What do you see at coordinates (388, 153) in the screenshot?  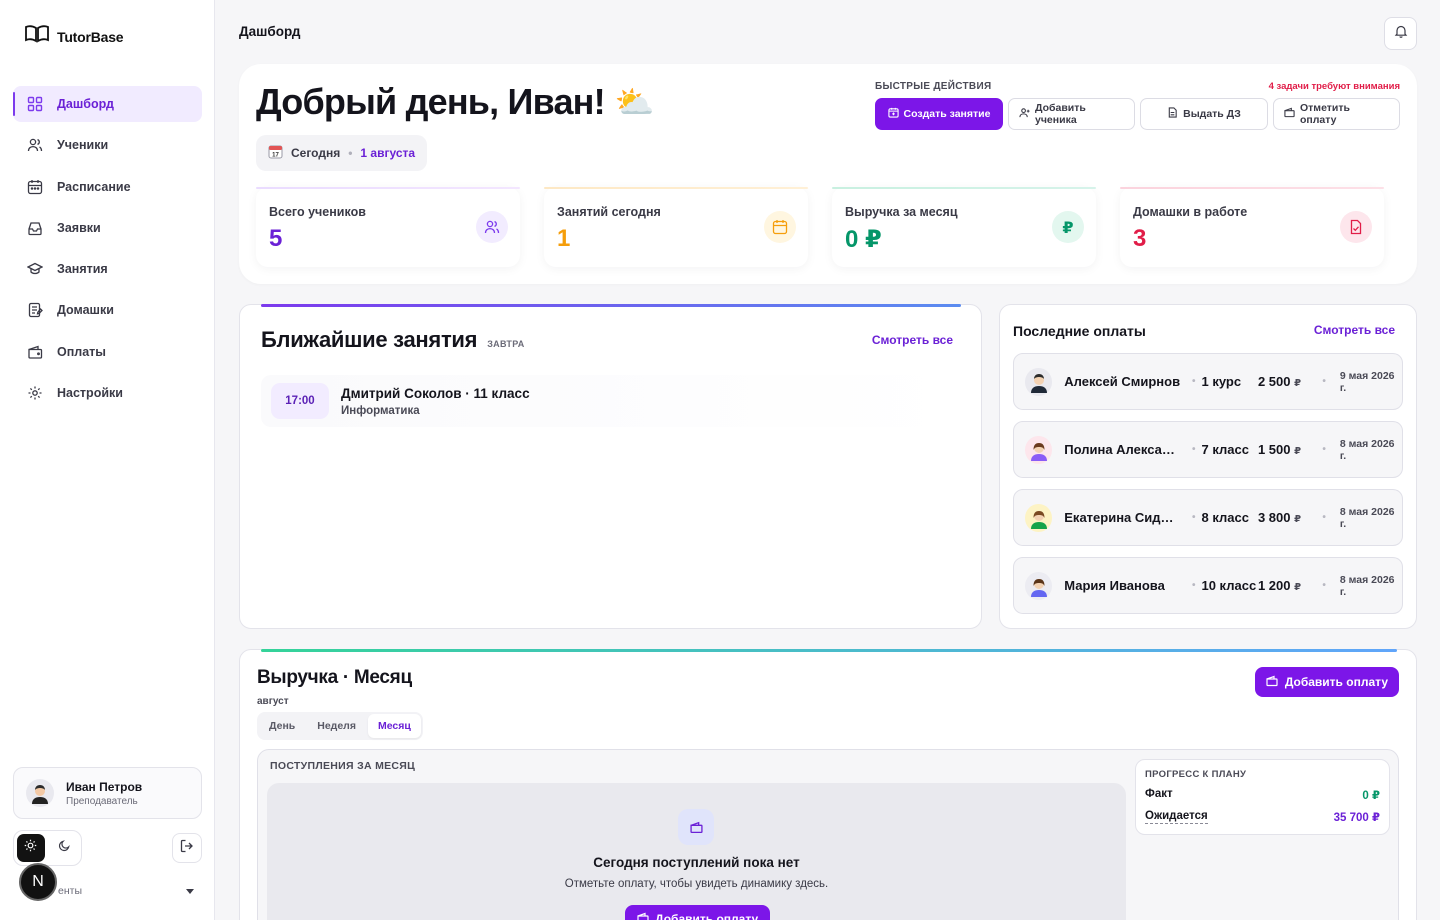 I see `date-value: 1 августа` at bounding box center [388, 153].